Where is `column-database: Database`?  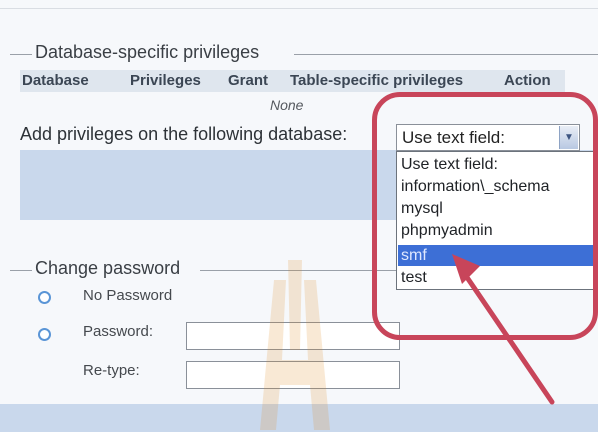
column-database: Database is located at coordinates (55, 80).